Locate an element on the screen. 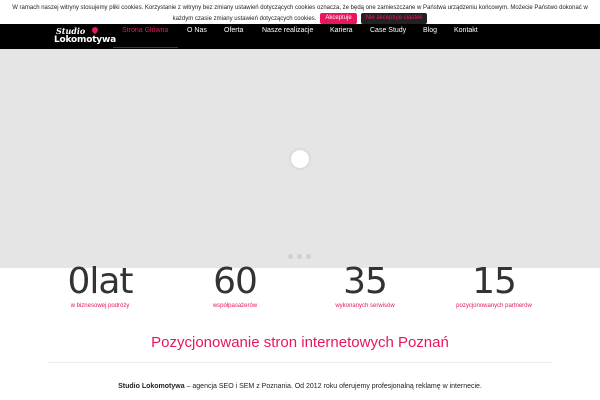 The image size is (600, 400). logo: Studio Lokomotywa is located at coordinates (85, 36).